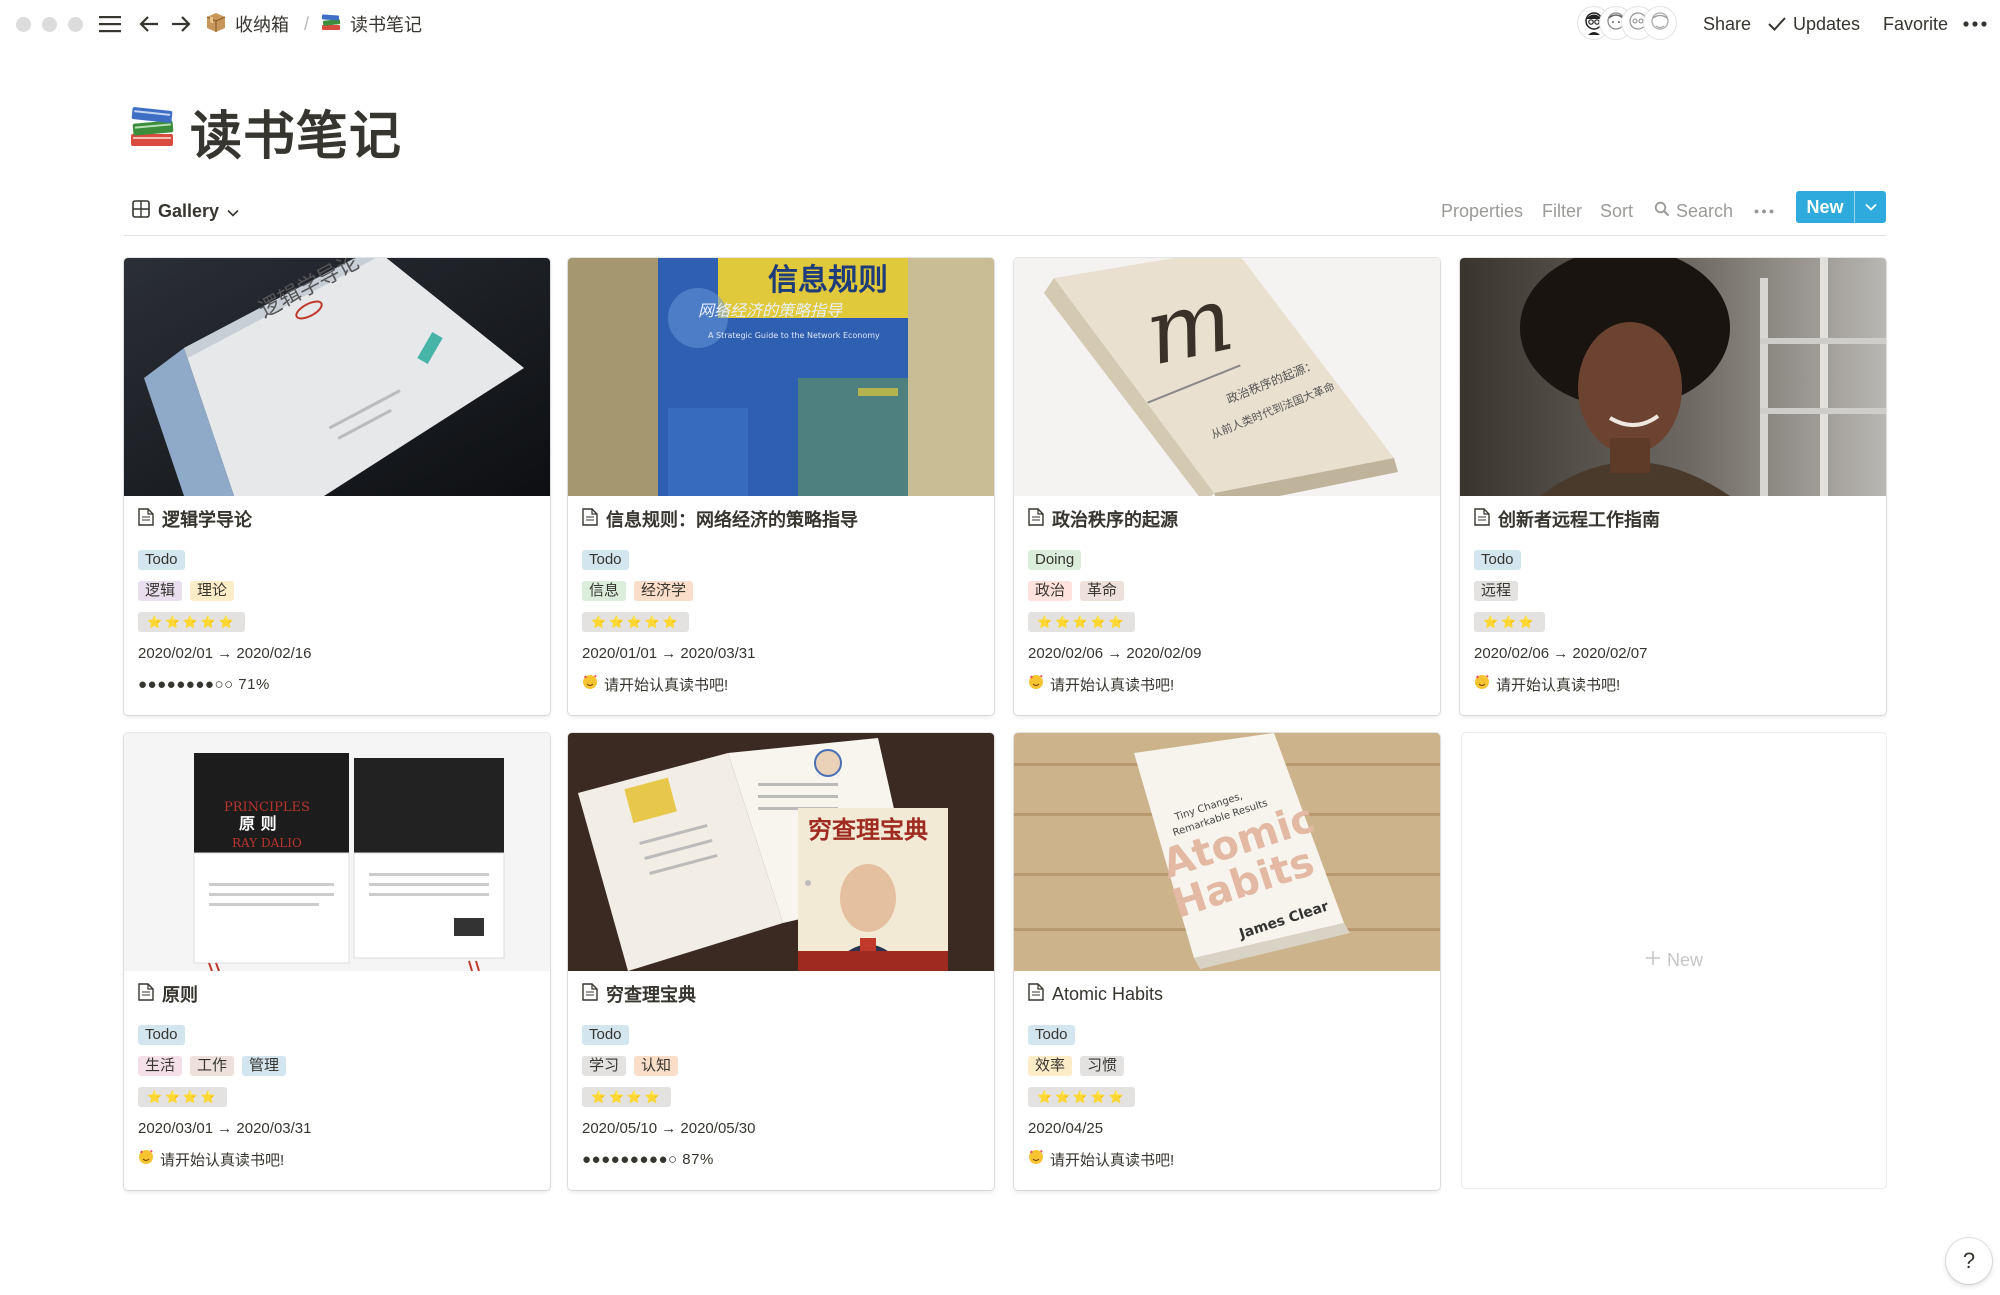 Image resolution: width=2000 pixels, height=1295 pixels. Describe the element at coordinates (1673, 377) in the screenshot. I see `cover-image` at that location.